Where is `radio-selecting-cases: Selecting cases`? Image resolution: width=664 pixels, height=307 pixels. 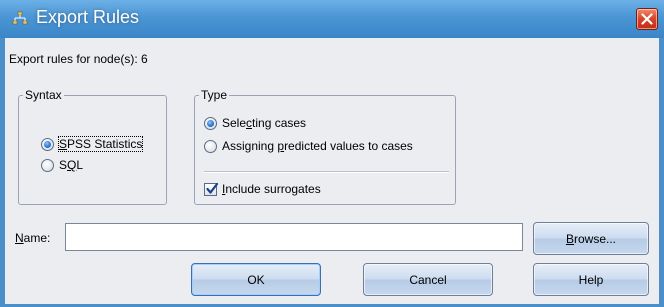 radio-selecting-cases: Selecting cases is located at coordinates (255, 123).